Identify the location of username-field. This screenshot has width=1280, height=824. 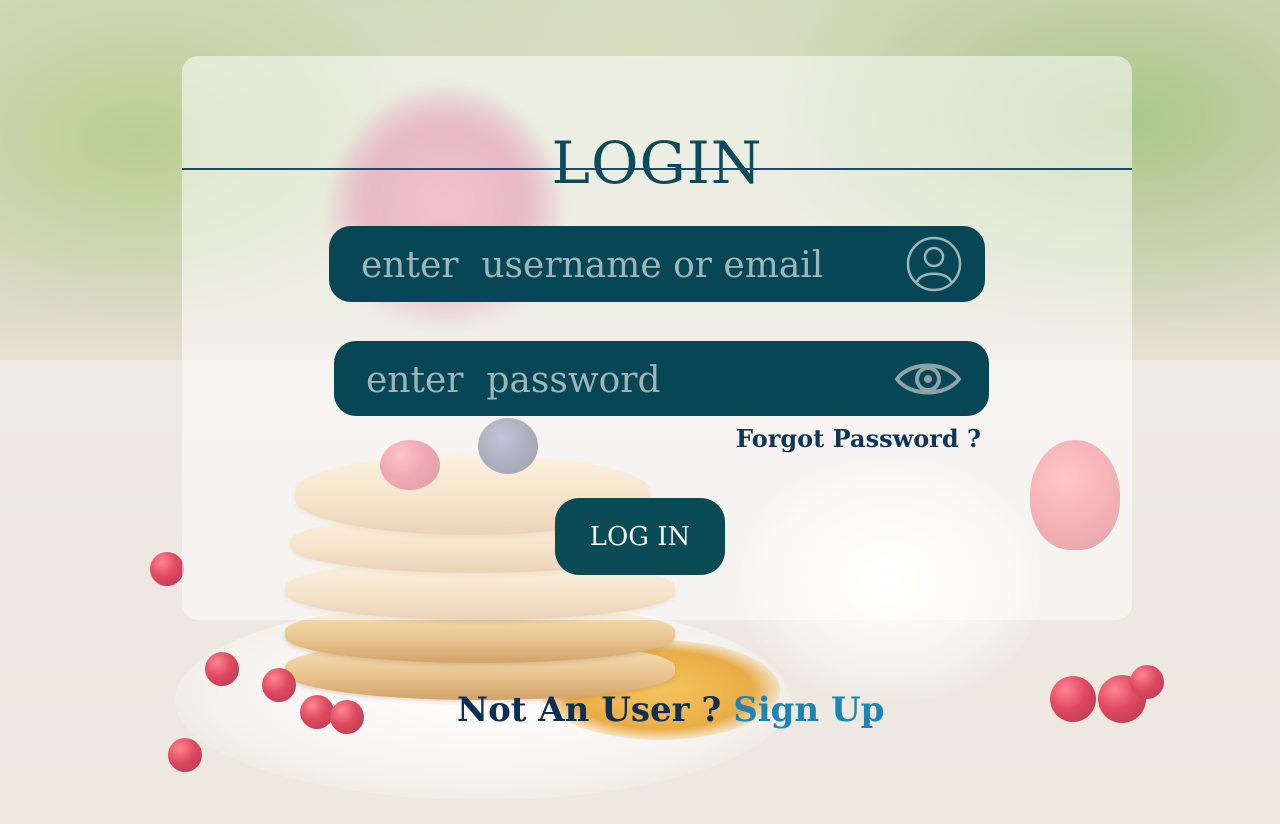
(657, 265).